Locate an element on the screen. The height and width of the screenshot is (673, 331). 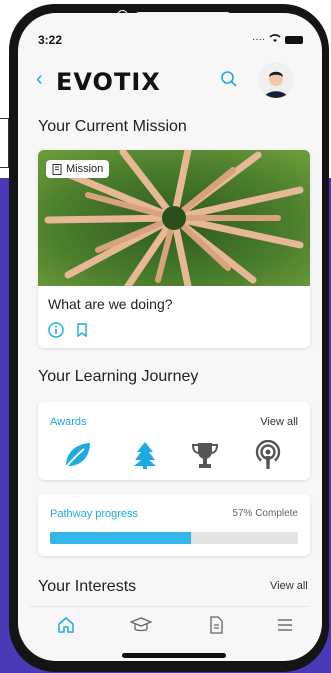
document-icon is located at coordinates (216, 625).